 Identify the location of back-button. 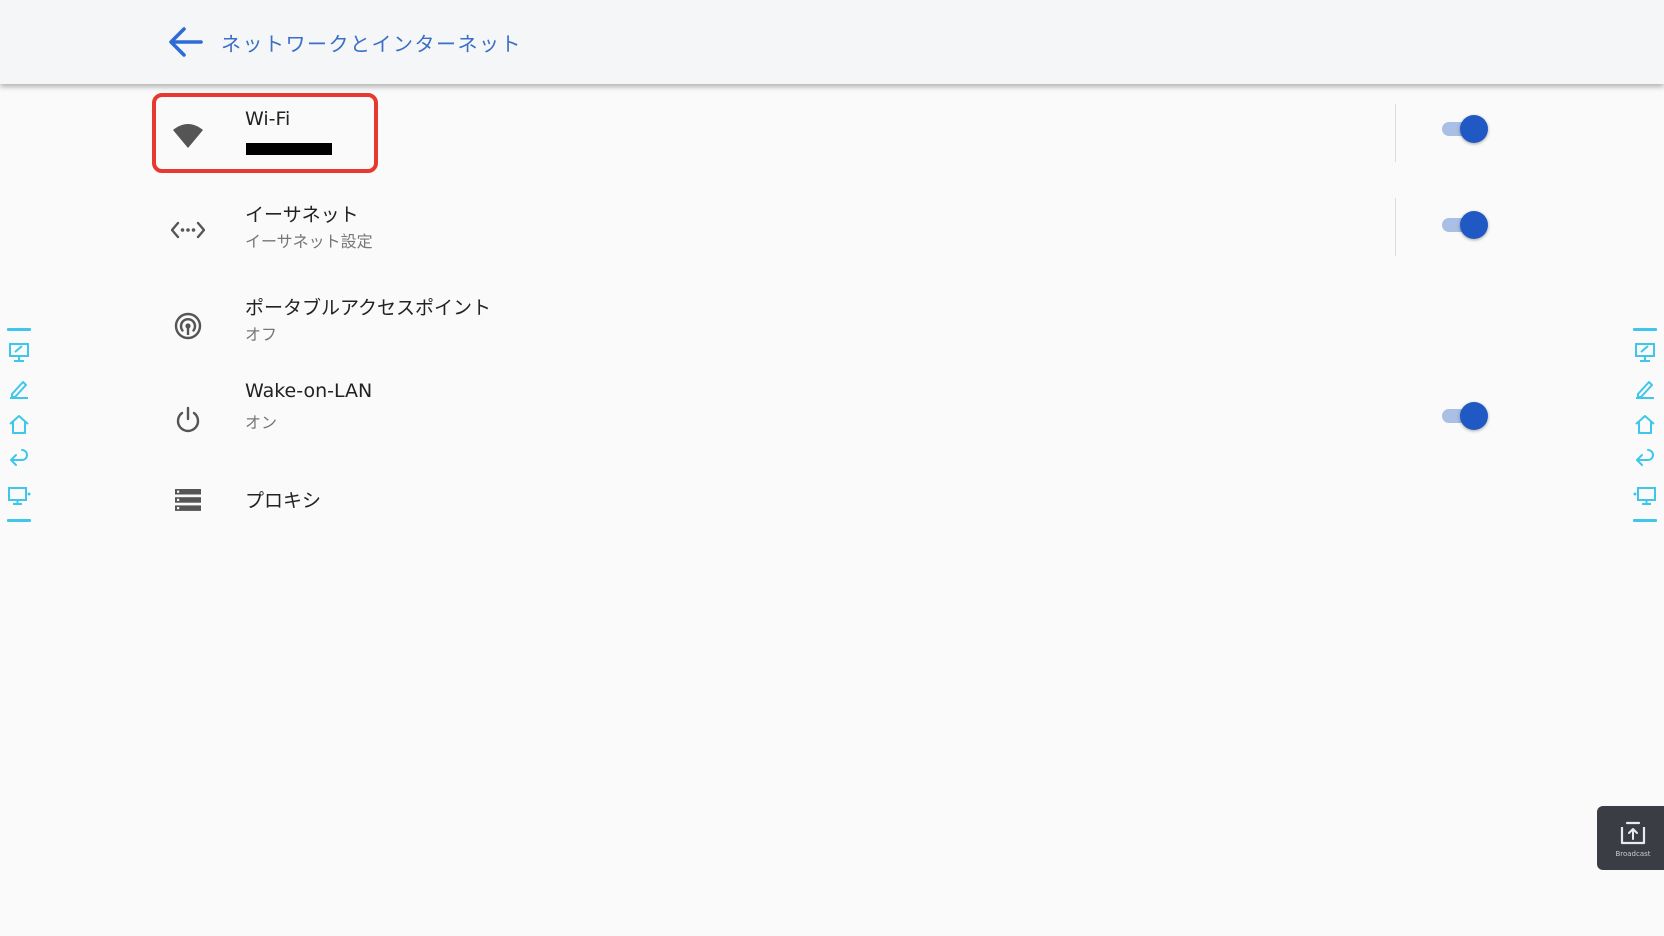
(185, 42).